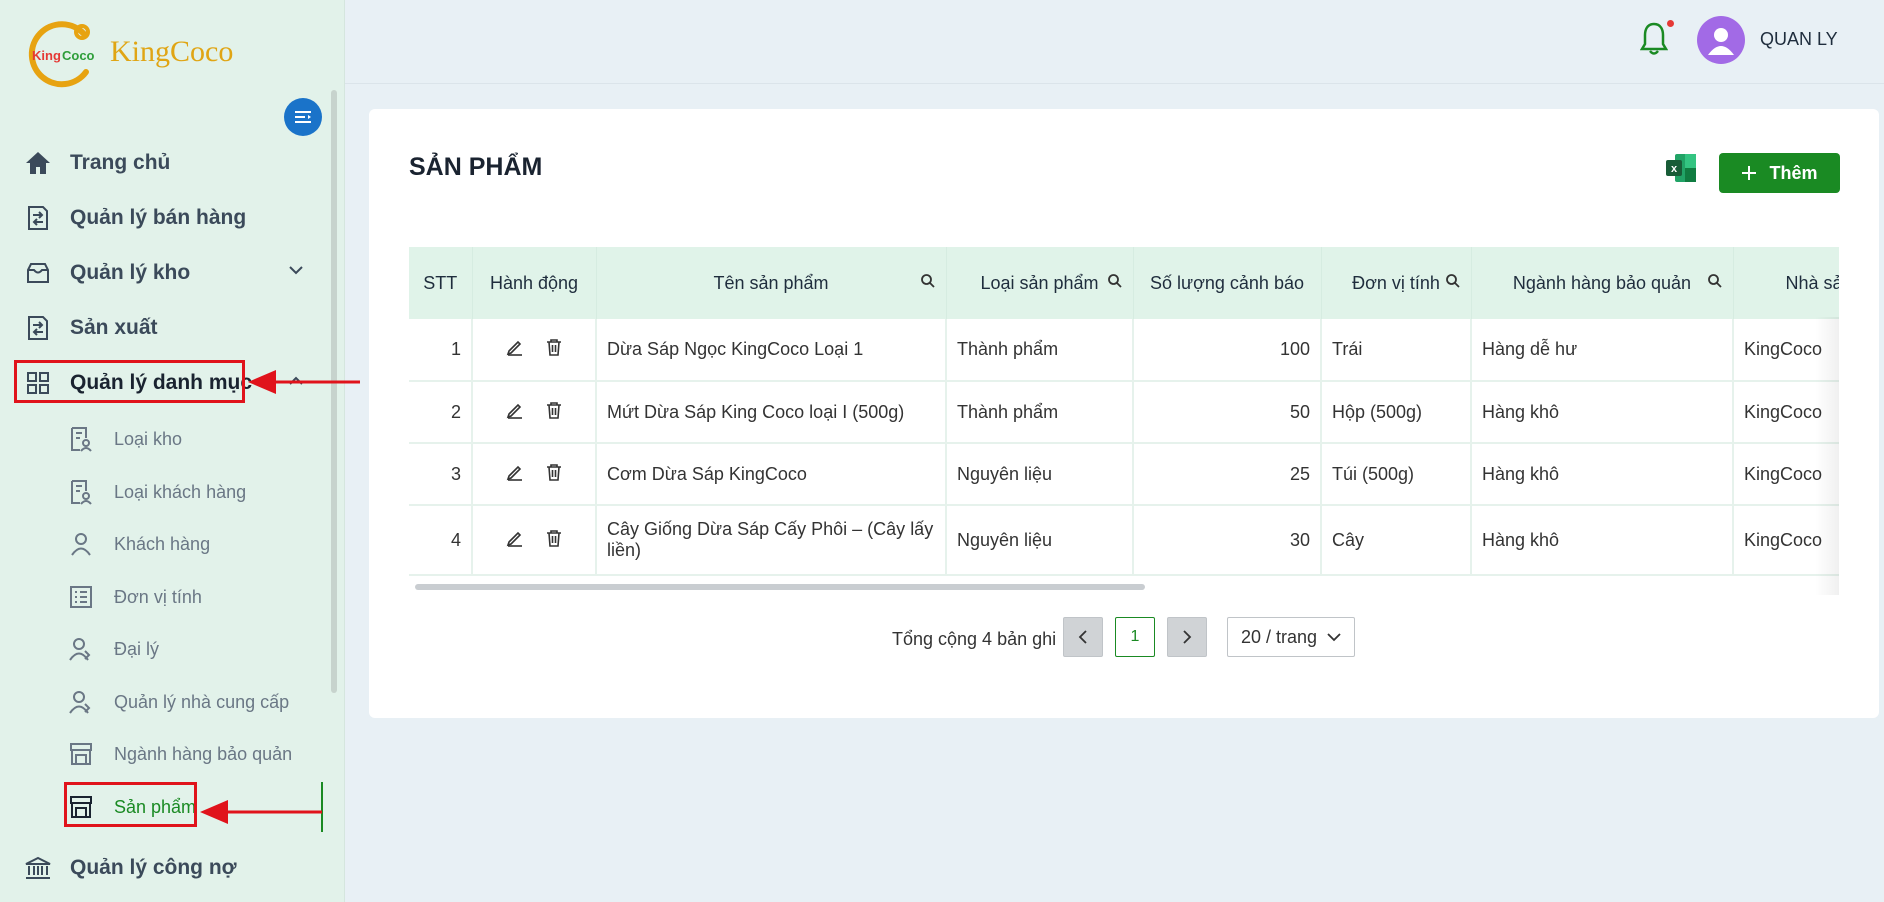 This screenshot has width=1884, height=902. Describe the element at coordinates (974, 639) in the screenshot. I see `pagination-total: Tổng cộng 4 bản ghi` at that location.